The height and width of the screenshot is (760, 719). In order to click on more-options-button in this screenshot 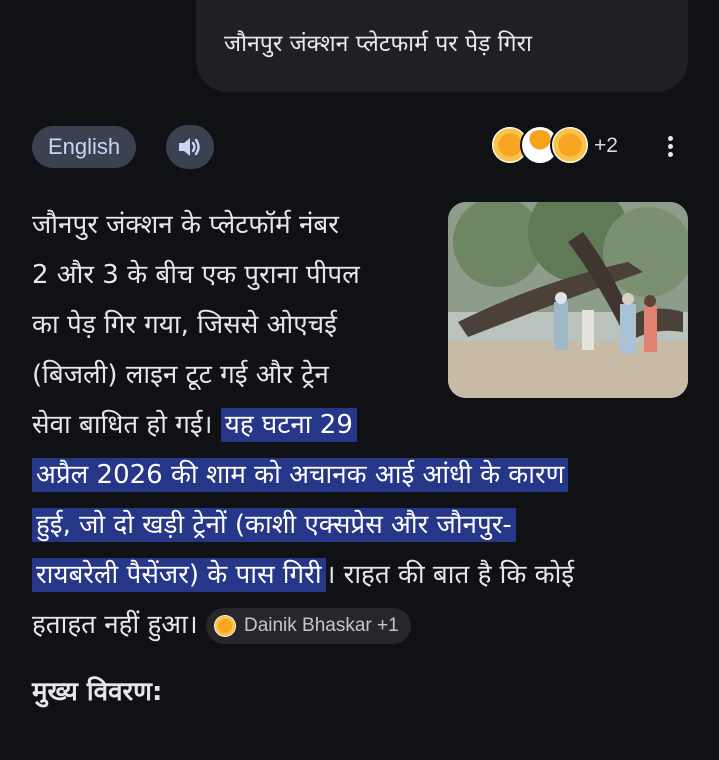, I will do `click(670, 150)`.